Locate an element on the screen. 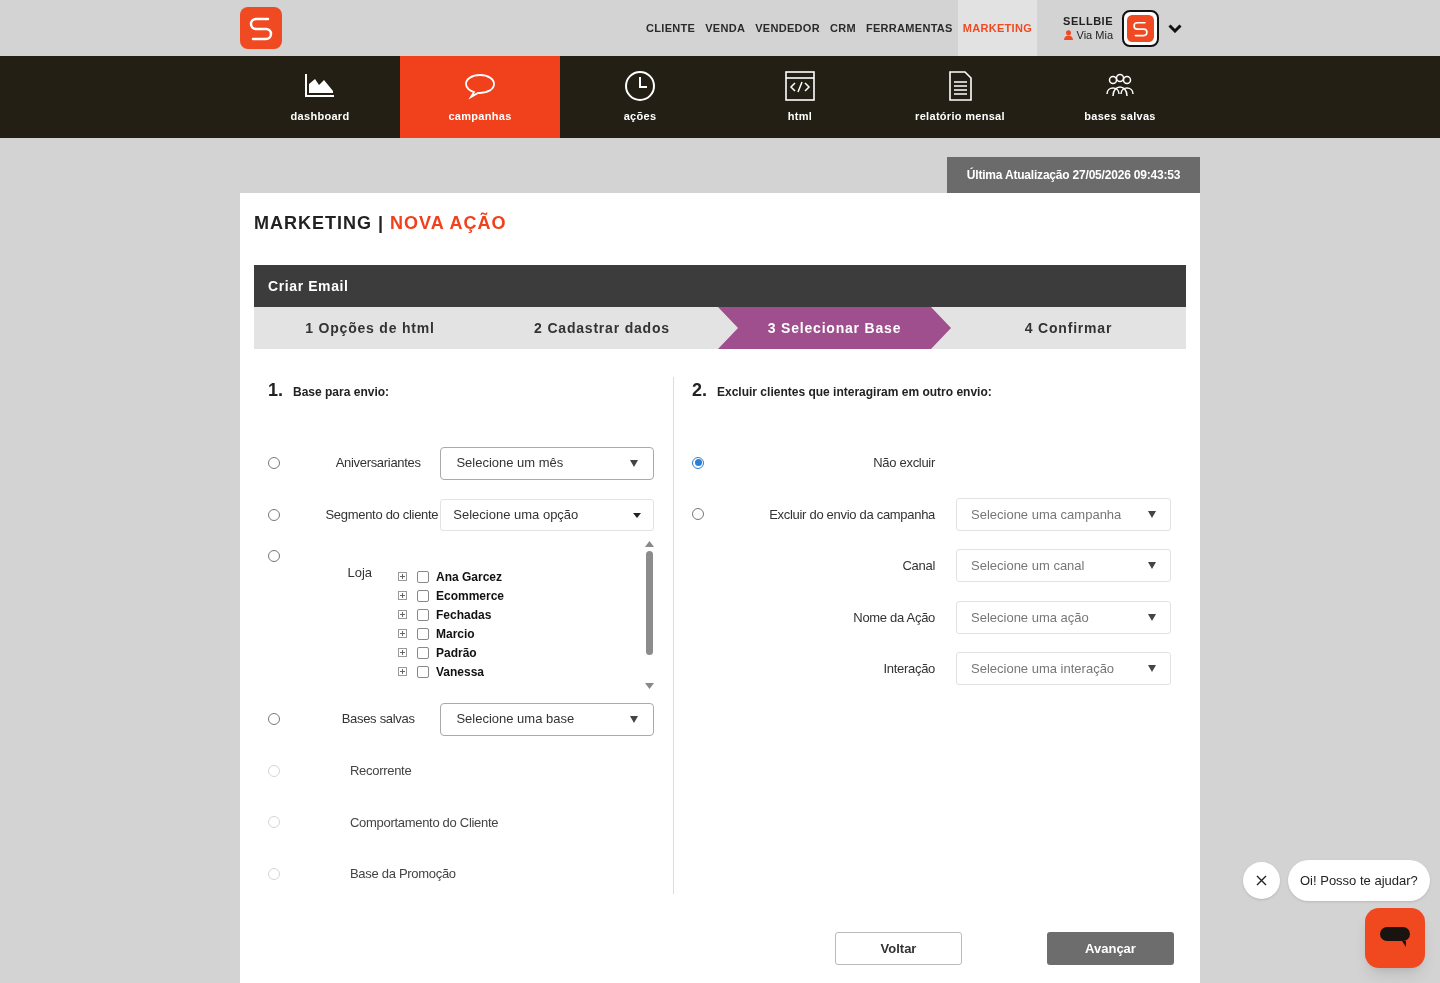 Image resolution: width=1440 pixels, height=983 pixels. chat-icon is located at coordinates (1395, 938).